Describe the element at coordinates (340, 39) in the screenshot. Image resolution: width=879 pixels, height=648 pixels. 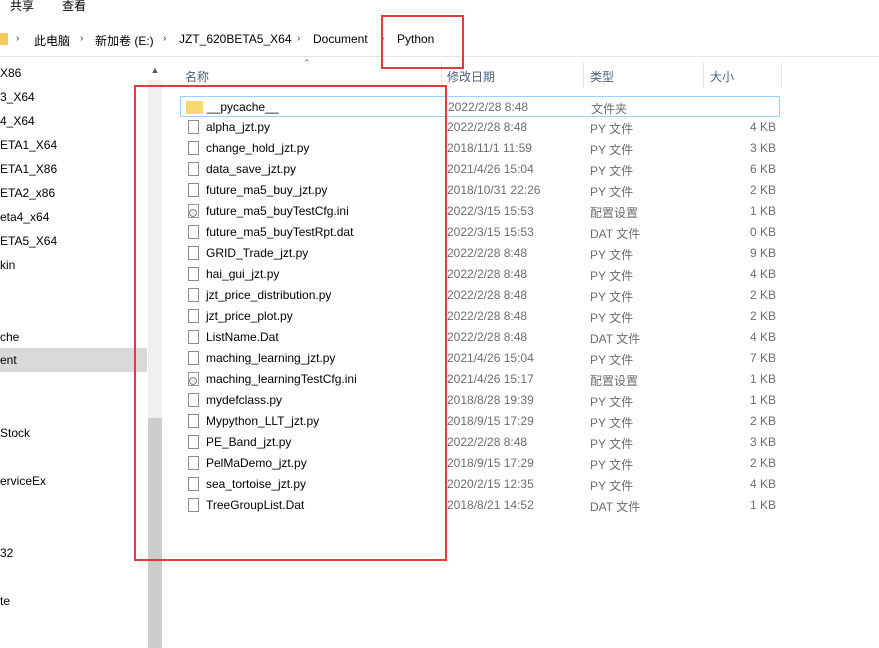
I see `breadcrumb-document: Document` at that location.